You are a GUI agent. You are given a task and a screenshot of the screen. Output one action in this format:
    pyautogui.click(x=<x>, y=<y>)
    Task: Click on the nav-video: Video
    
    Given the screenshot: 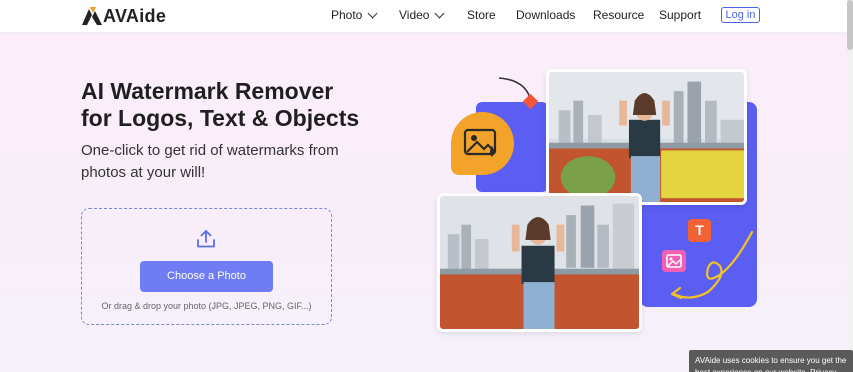 What is the action you would take?
    pyautogui.click(x=422, y=15)
    